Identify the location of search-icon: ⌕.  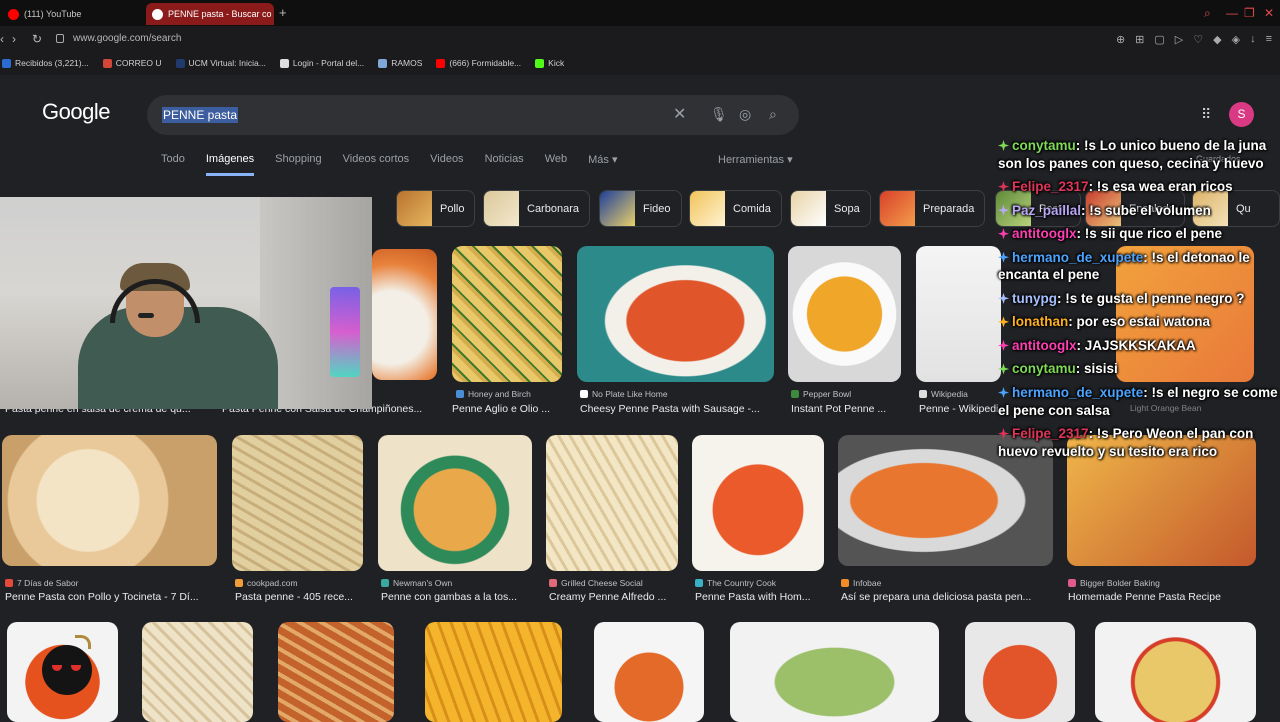
(773, 114).